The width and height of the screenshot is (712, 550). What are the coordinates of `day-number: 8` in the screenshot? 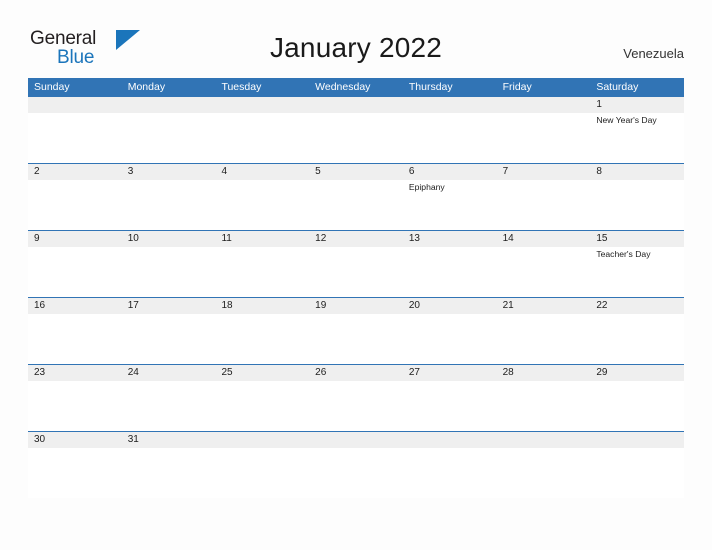 It's located at (599, 171).